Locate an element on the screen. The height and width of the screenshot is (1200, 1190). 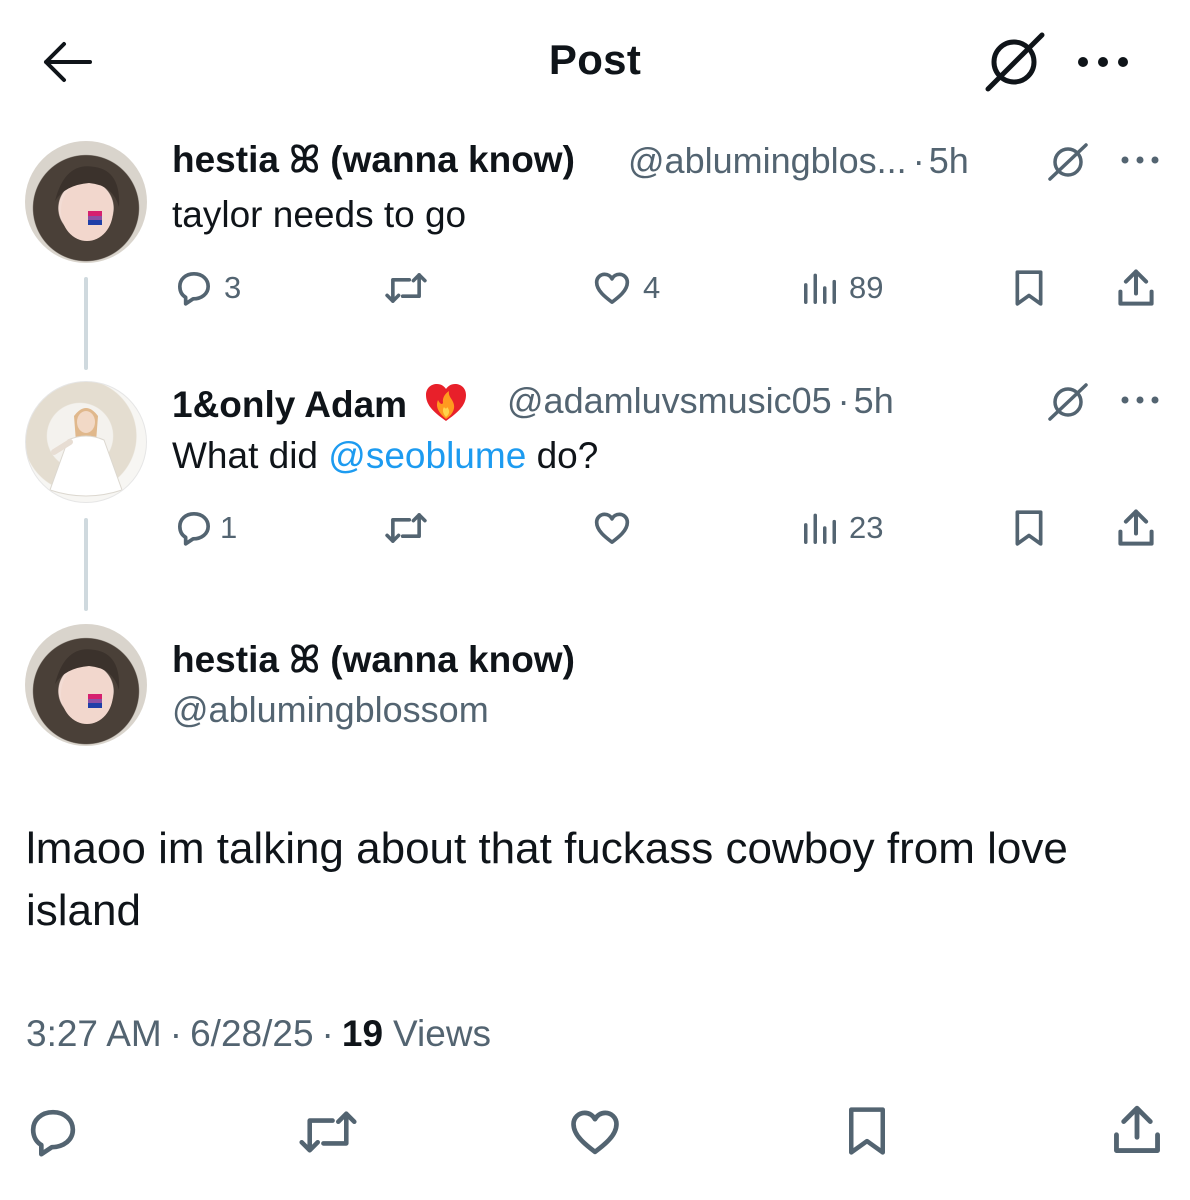
like-button: 4 is located at coordinates (625, 288).